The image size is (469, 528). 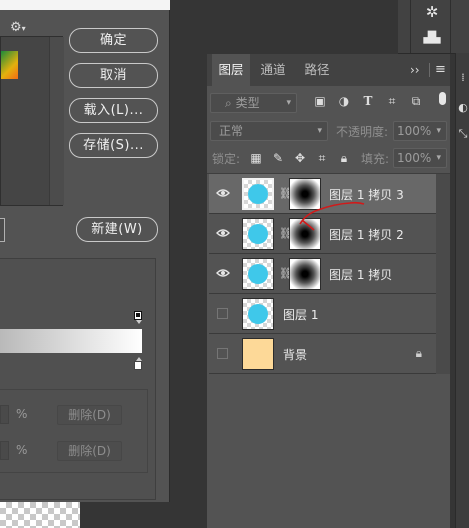 I want to click on right-edge-toolbar: ⁞ ◐ ⤡, so click(x=462, y=290).